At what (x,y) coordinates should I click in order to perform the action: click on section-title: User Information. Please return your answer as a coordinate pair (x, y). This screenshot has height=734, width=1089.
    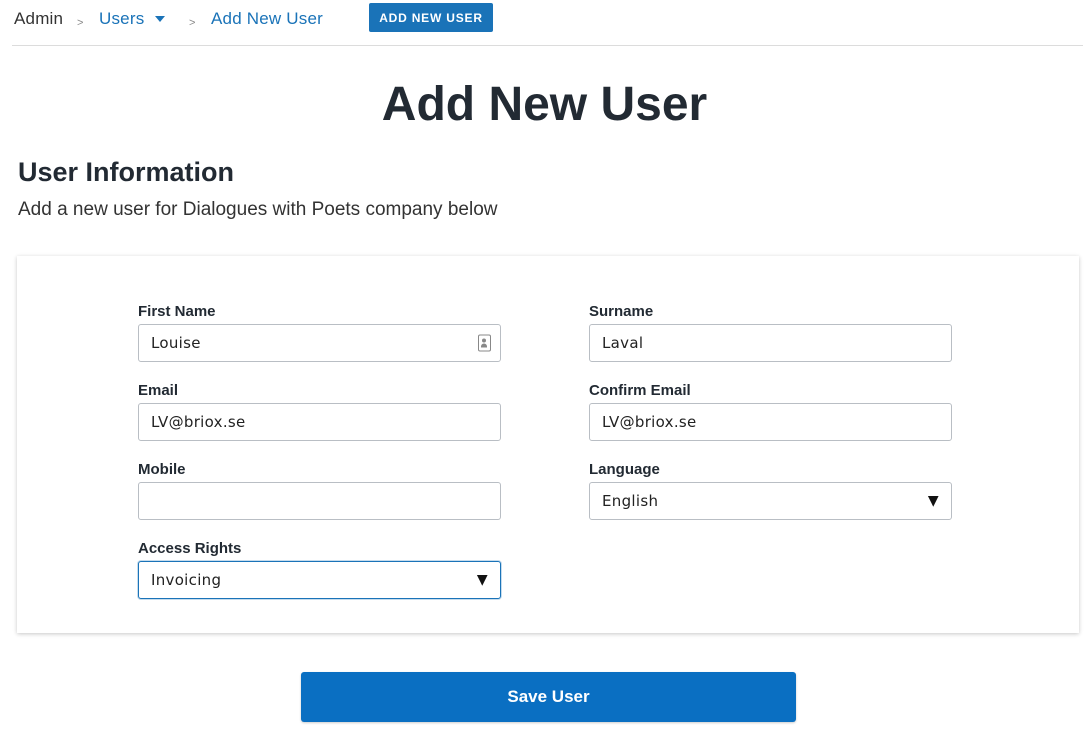
    Looking at the image, I should click on (126, 172).